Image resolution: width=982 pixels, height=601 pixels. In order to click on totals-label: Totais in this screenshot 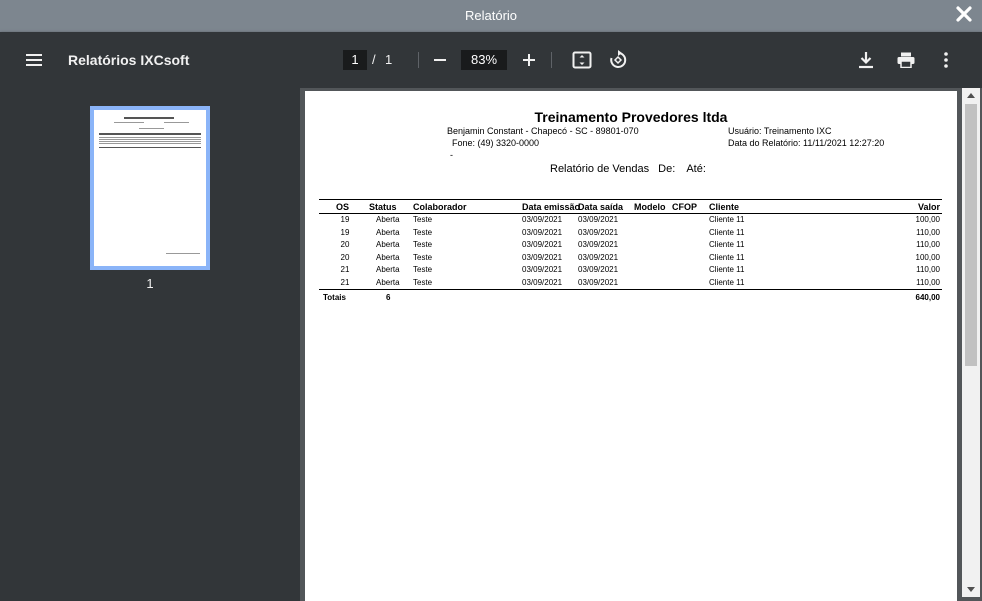, I will do `click(334, 297)`.